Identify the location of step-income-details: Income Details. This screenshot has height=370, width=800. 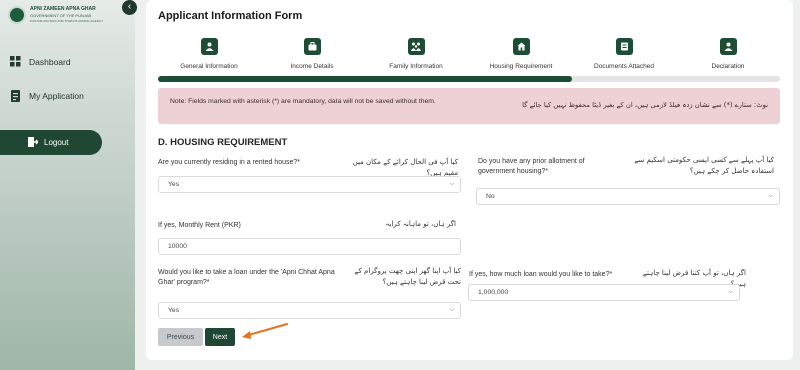
(312, 54).